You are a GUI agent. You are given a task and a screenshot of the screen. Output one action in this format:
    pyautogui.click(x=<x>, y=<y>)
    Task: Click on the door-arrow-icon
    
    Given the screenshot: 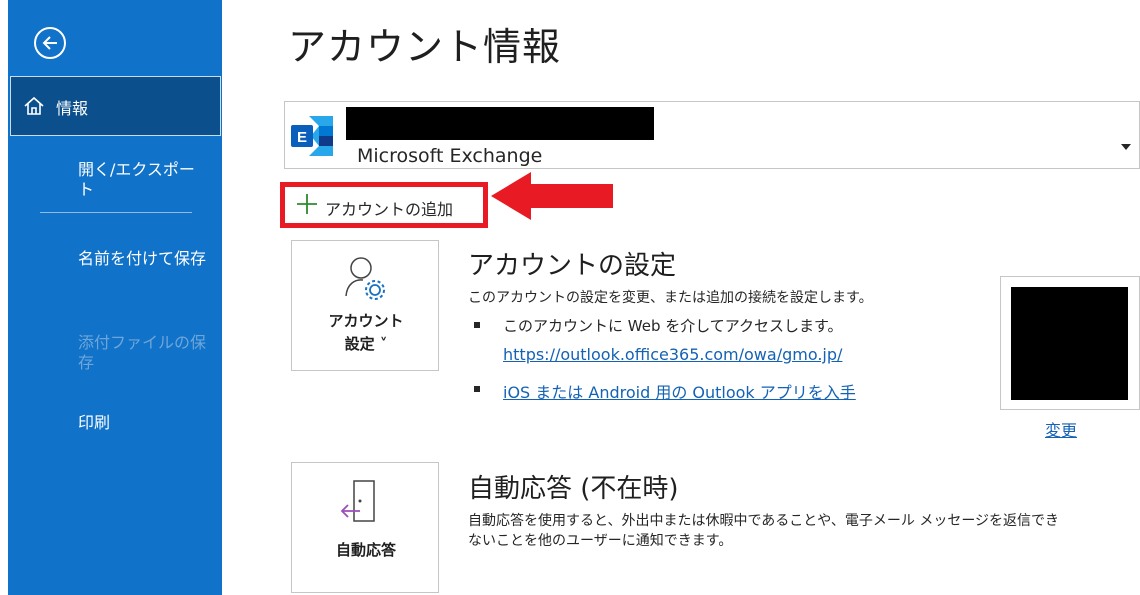 What is the action you would take?
    pyautogui.click(x=358, y=504)
    